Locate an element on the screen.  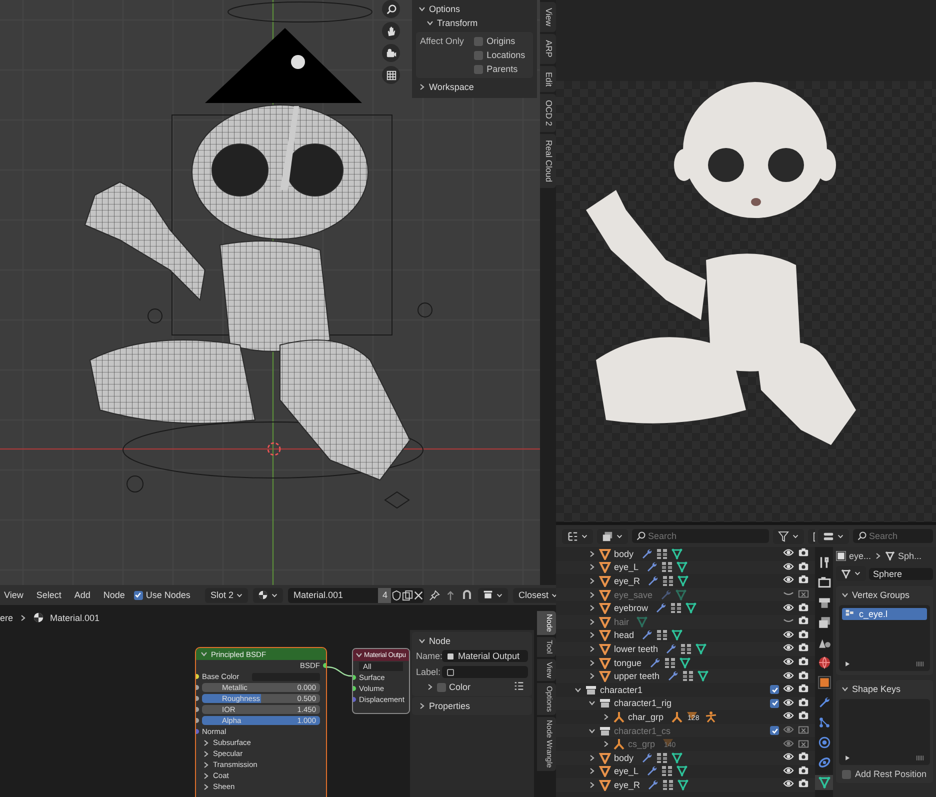
particles-icon is located at coordinates (824, 722).